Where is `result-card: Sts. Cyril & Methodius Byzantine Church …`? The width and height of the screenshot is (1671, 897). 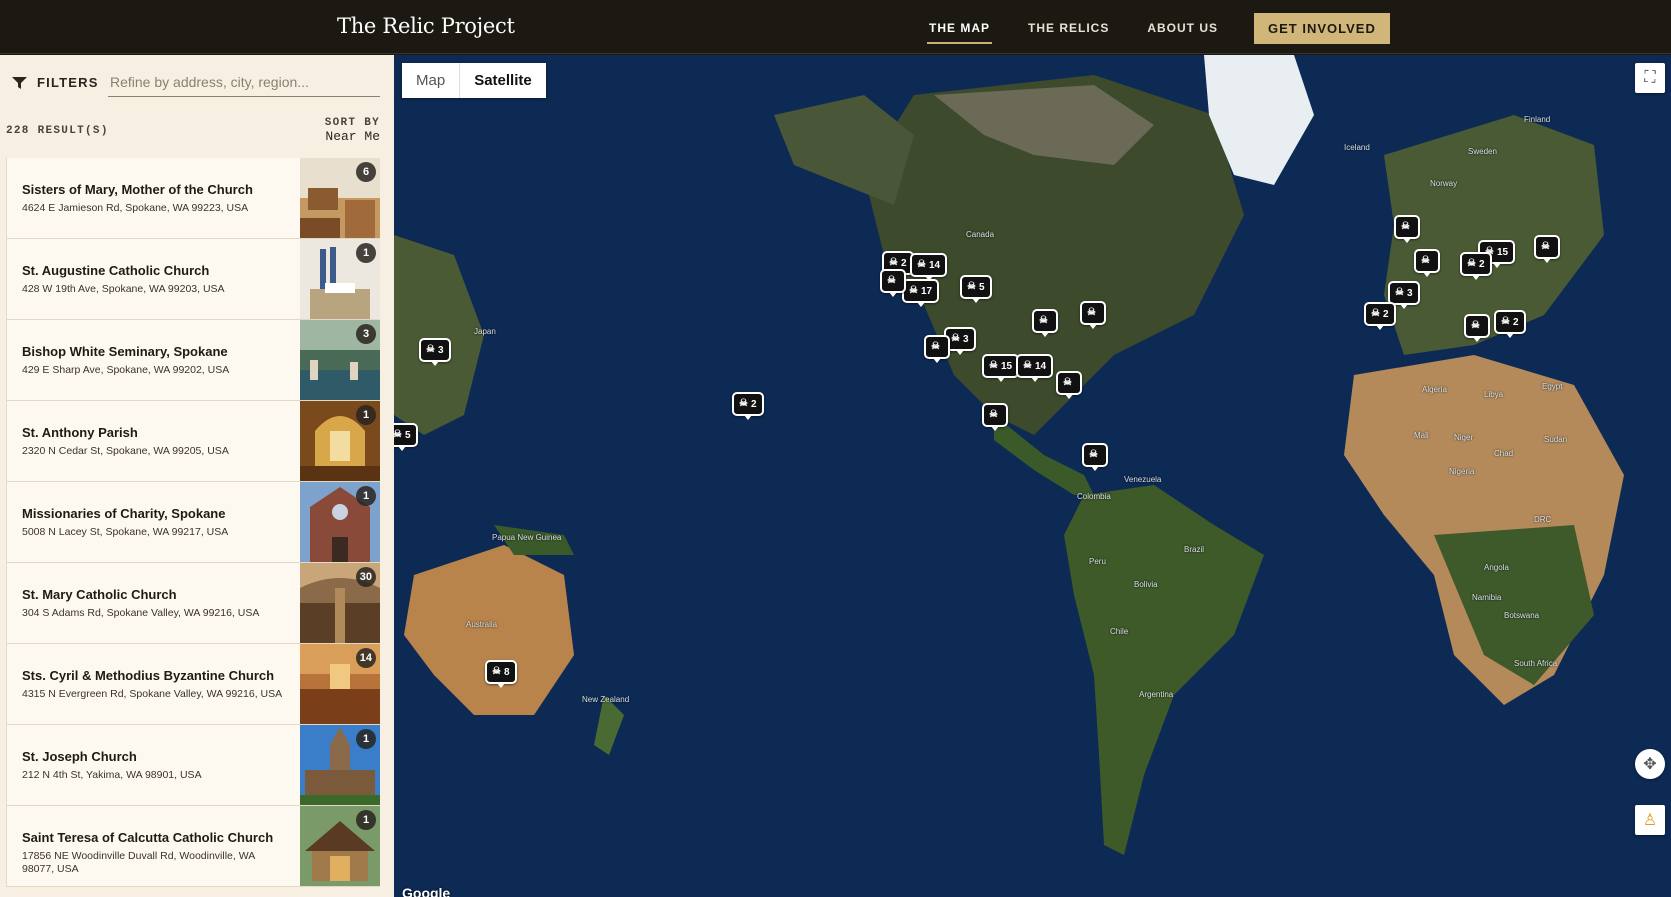
result-card: Sts. Cyril & Methodius Byzantine Church … is located at coordinates (193, 684).